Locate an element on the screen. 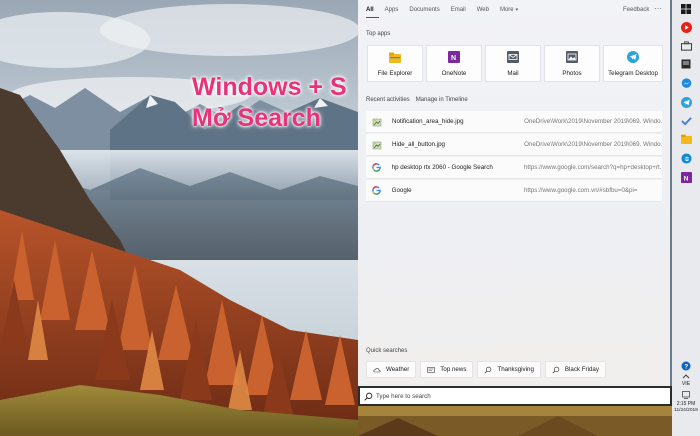 The width and height of the screenshot is (700, 436). app-tile-label: Telegram Desktop is located at coordinates (633, 73).